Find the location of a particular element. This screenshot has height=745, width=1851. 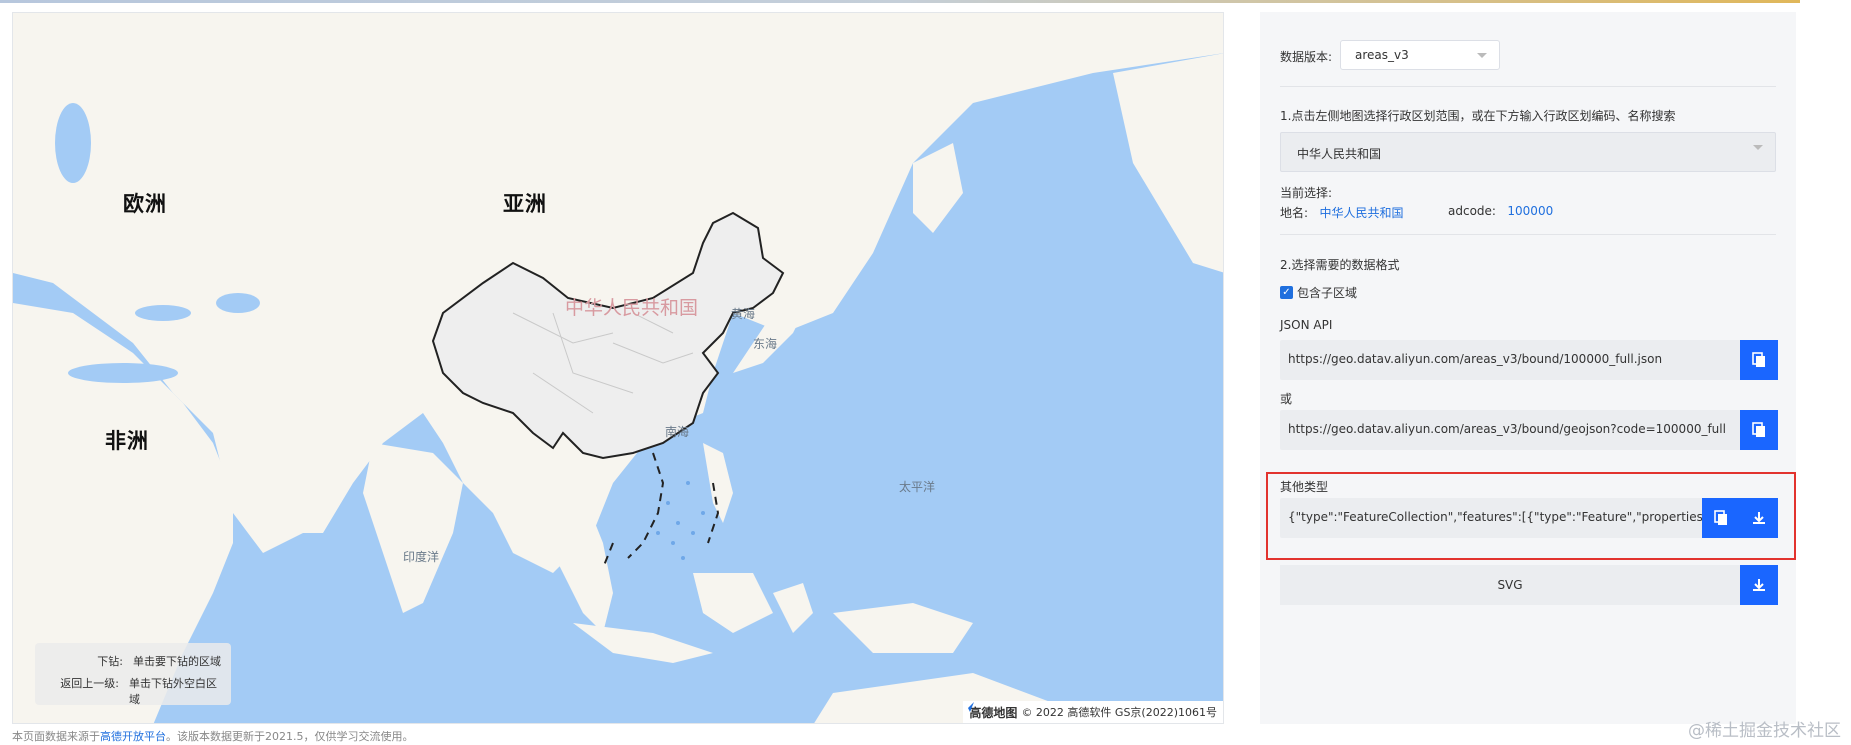

top-accent-bar is located at coordinates (900, 1).